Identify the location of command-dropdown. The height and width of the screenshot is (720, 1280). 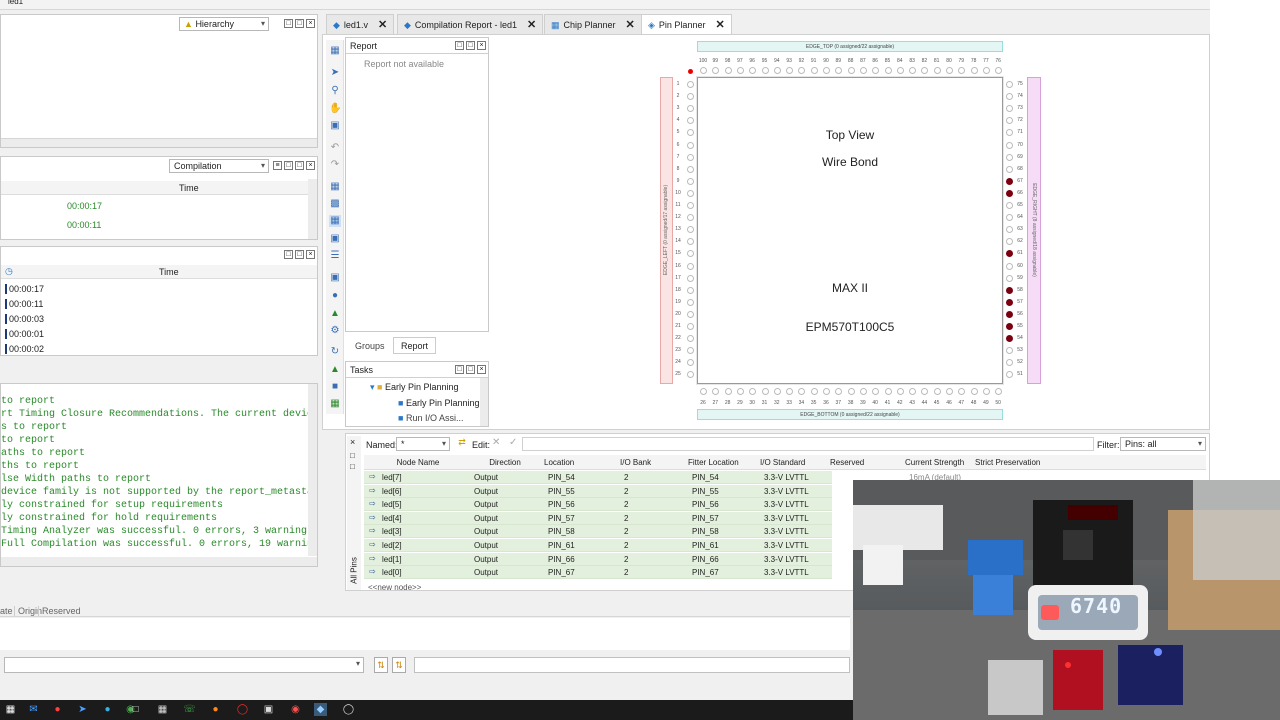
(184, 665).